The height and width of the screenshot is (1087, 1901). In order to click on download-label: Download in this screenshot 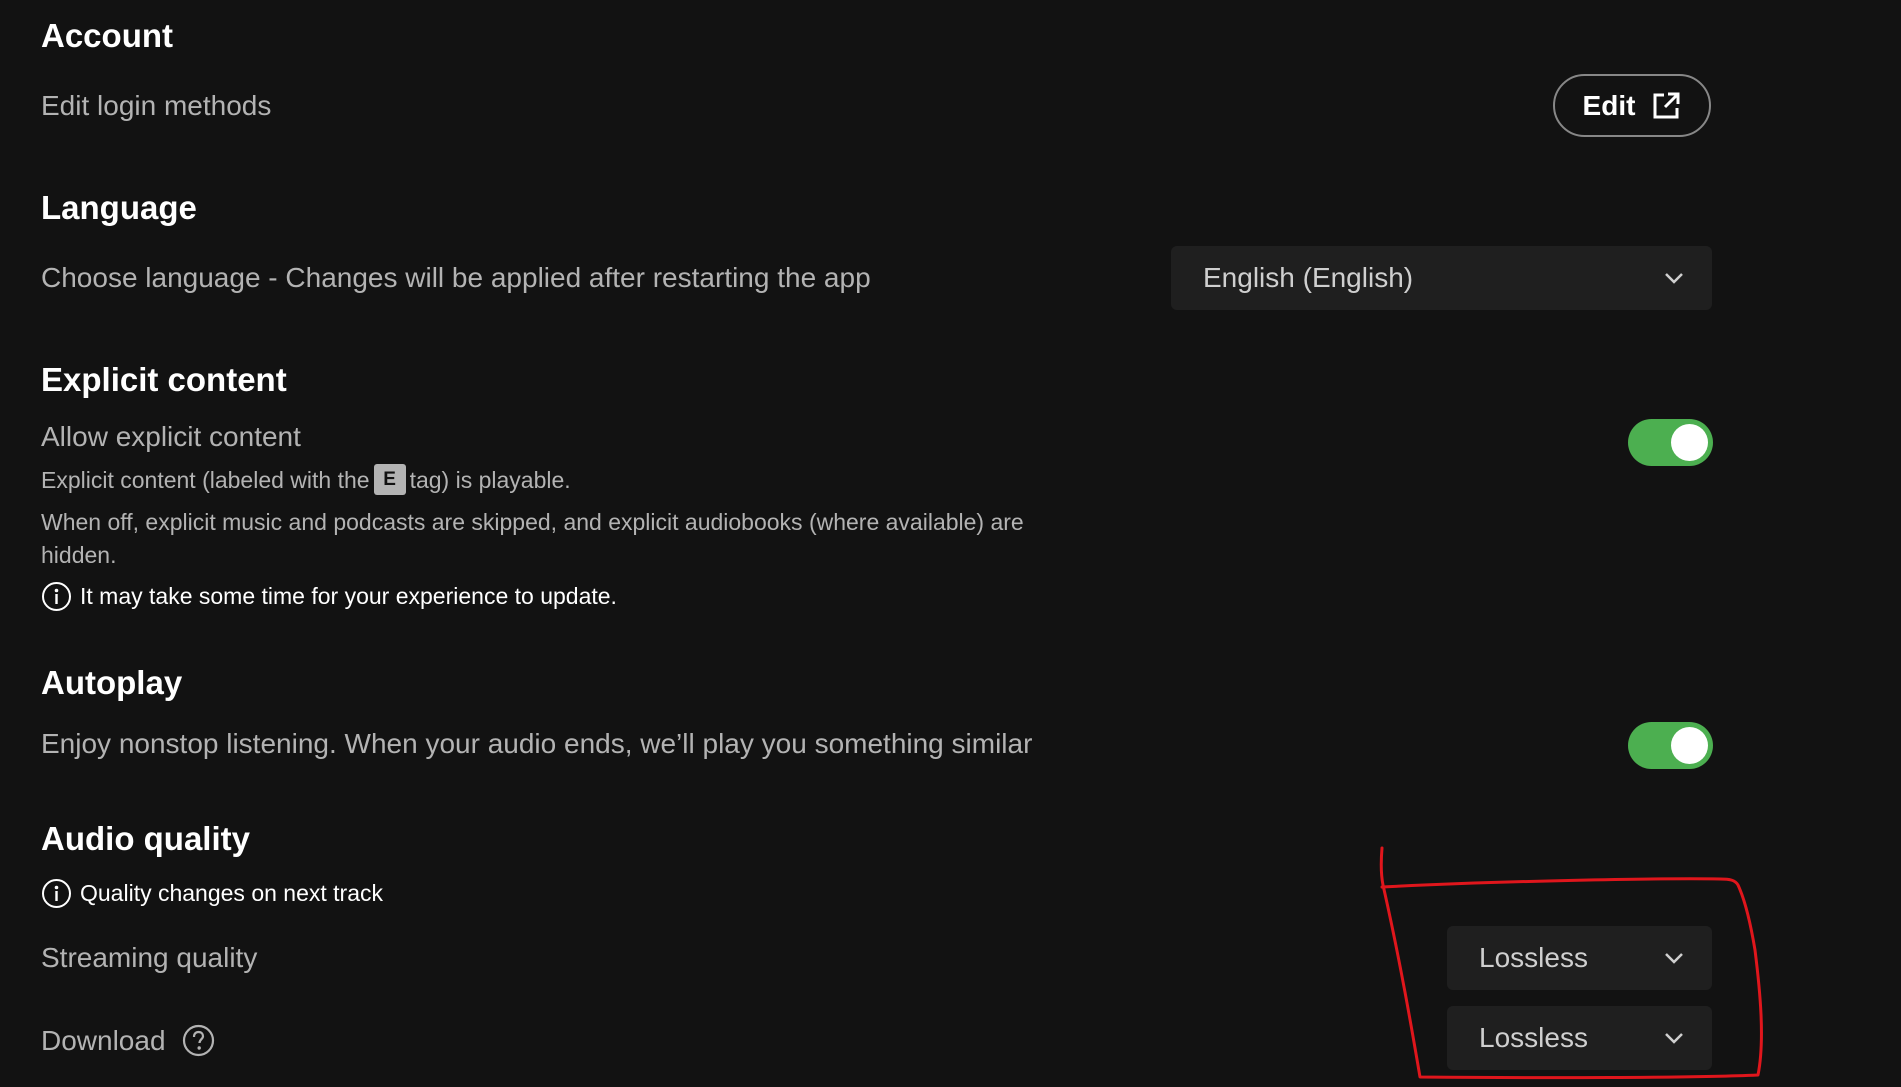, I will do `click(103, 1040)`.